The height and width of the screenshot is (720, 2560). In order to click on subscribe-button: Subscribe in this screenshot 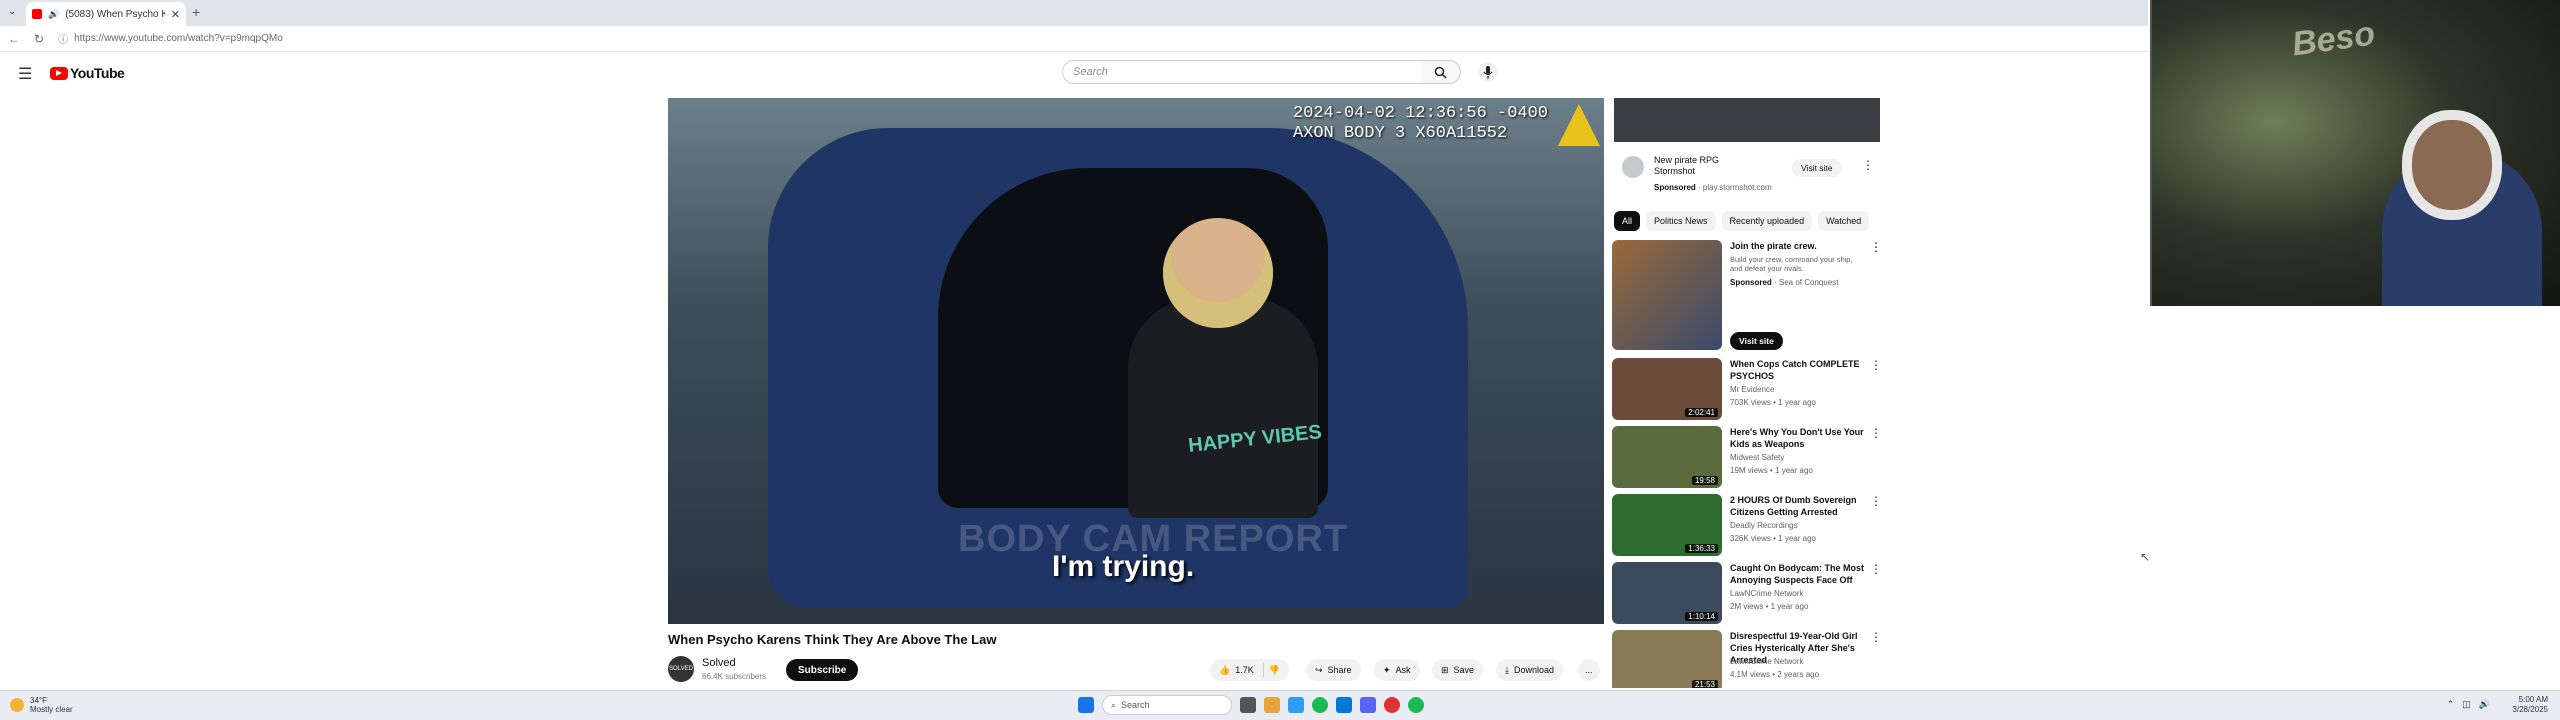, I will do `click(822, 670)`.